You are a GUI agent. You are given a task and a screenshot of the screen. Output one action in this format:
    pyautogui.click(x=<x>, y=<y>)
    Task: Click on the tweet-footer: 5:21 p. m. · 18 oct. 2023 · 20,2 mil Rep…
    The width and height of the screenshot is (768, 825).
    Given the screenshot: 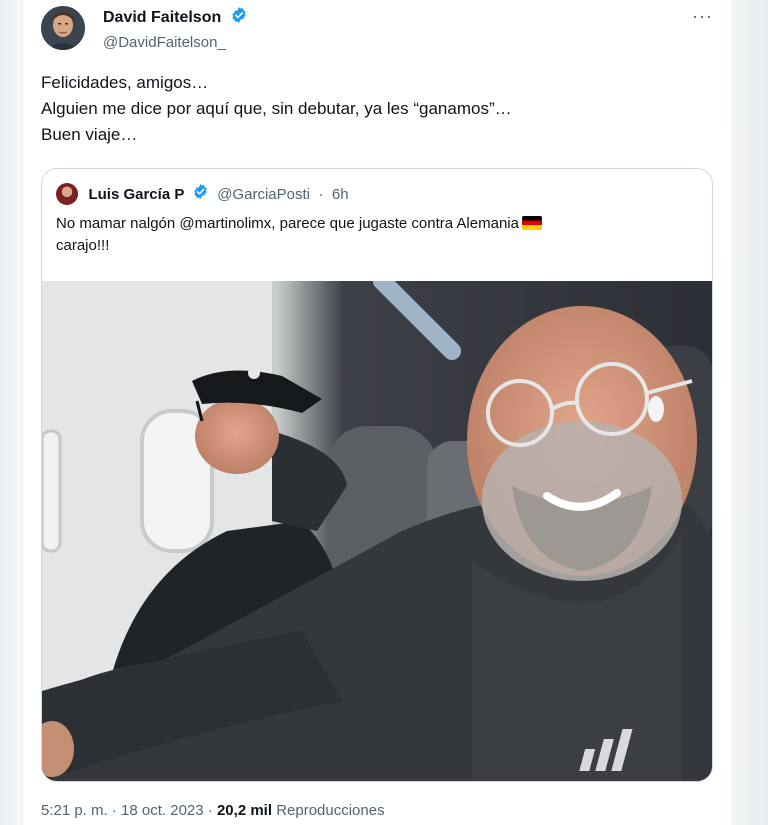 What is the action you would take?
    pyautogui.click(x=213, y=810)
    